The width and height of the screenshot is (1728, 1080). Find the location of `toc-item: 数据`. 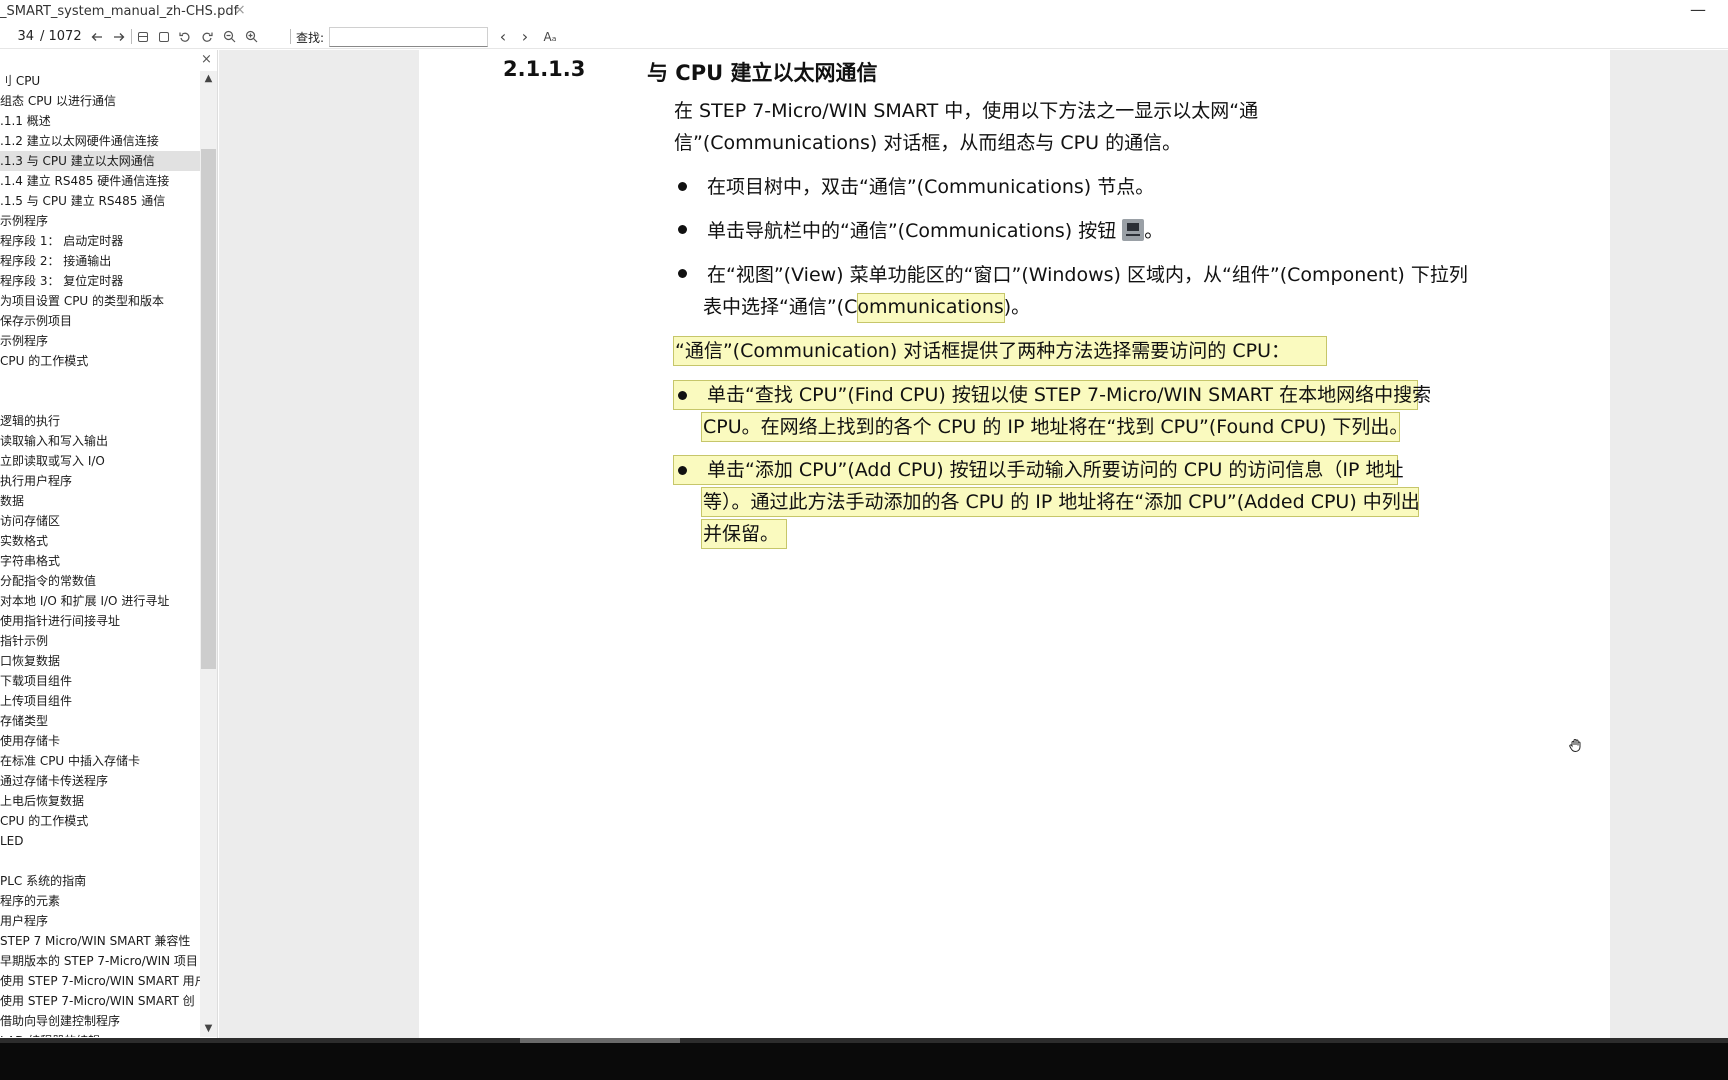

toc-item: 数据 is located at coordinates (100, 501).